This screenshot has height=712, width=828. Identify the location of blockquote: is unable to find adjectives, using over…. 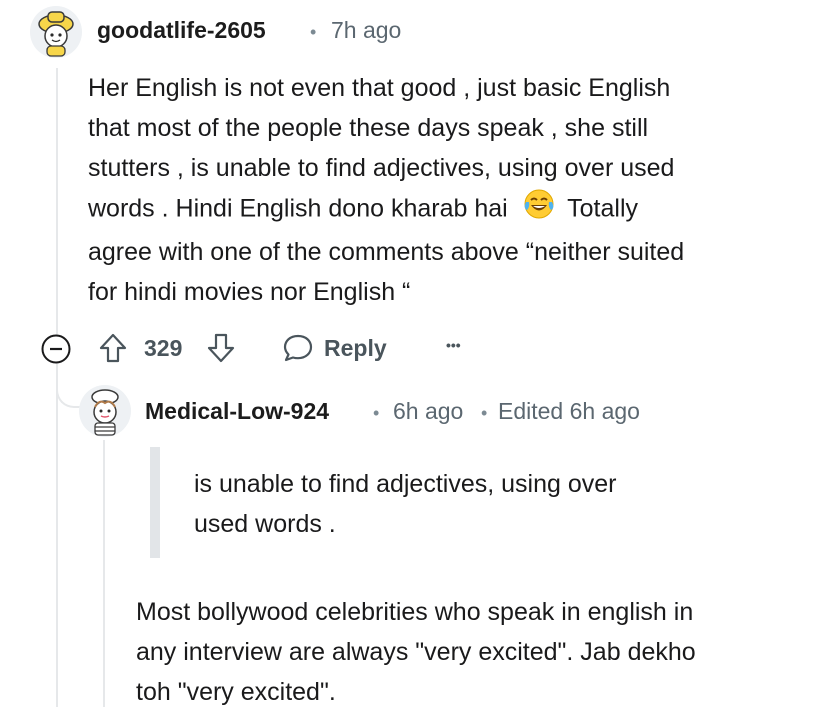
(494, 504).